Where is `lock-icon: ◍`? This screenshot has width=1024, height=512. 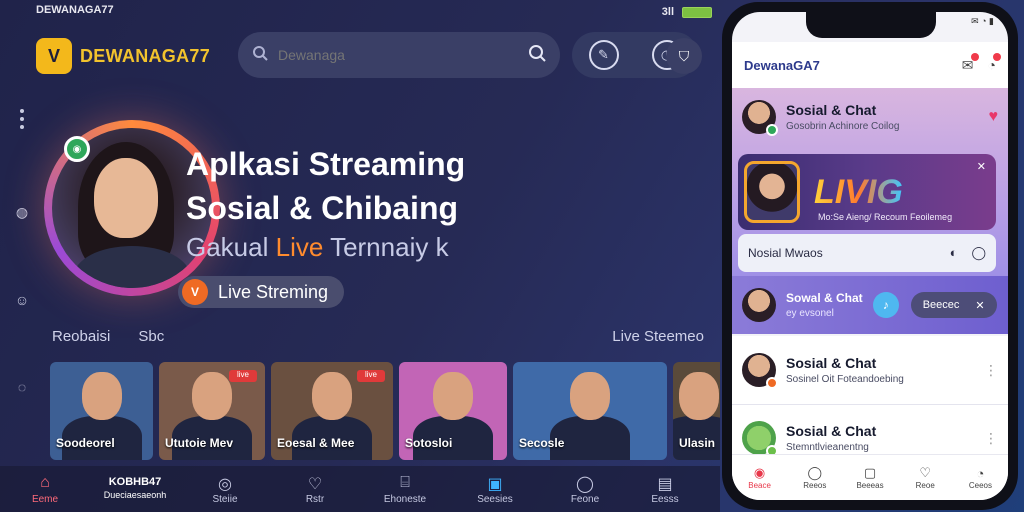
lock-icon: ◍ is located at coordinates (22, 212).